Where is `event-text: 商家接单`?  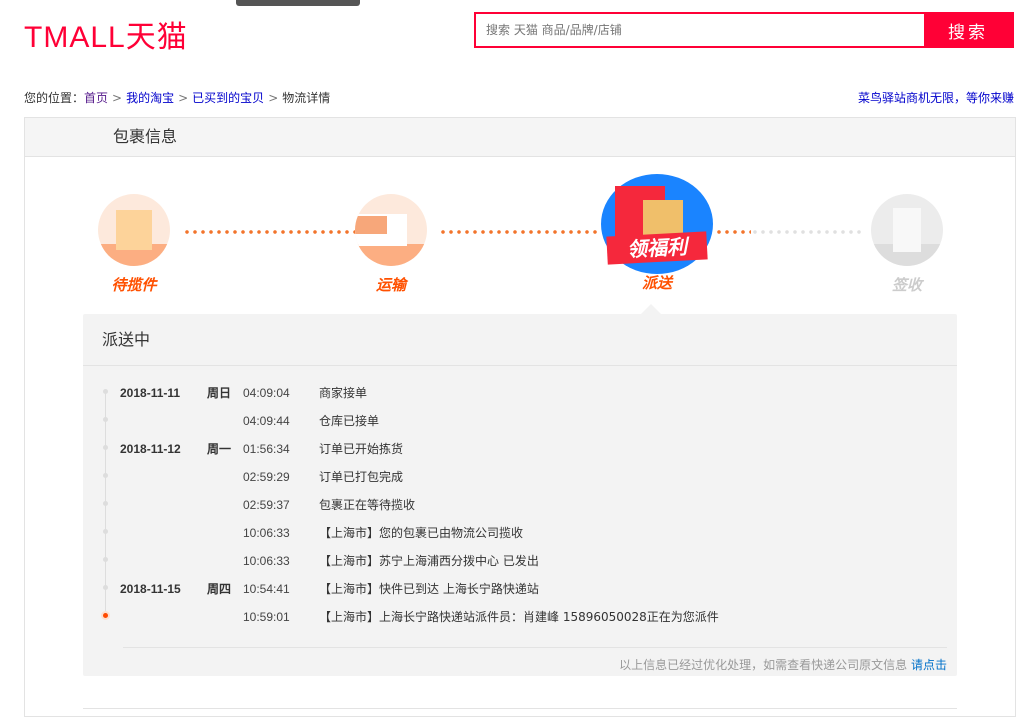
event-text: 商家接单 is located at coordinates (343, 393).